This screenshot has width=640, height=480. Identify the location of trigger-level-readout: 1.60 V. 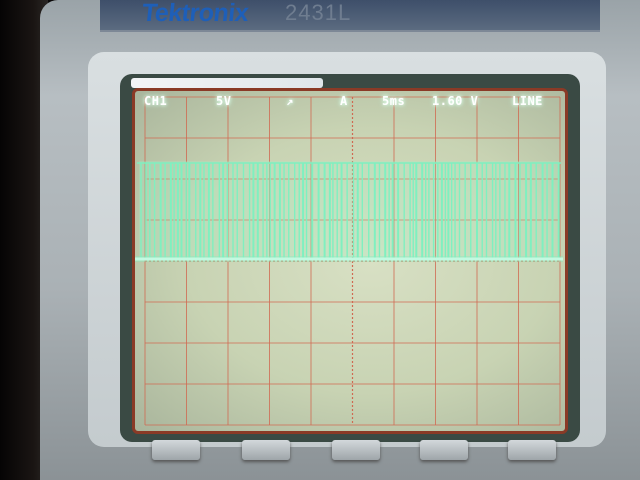
(455, 101).